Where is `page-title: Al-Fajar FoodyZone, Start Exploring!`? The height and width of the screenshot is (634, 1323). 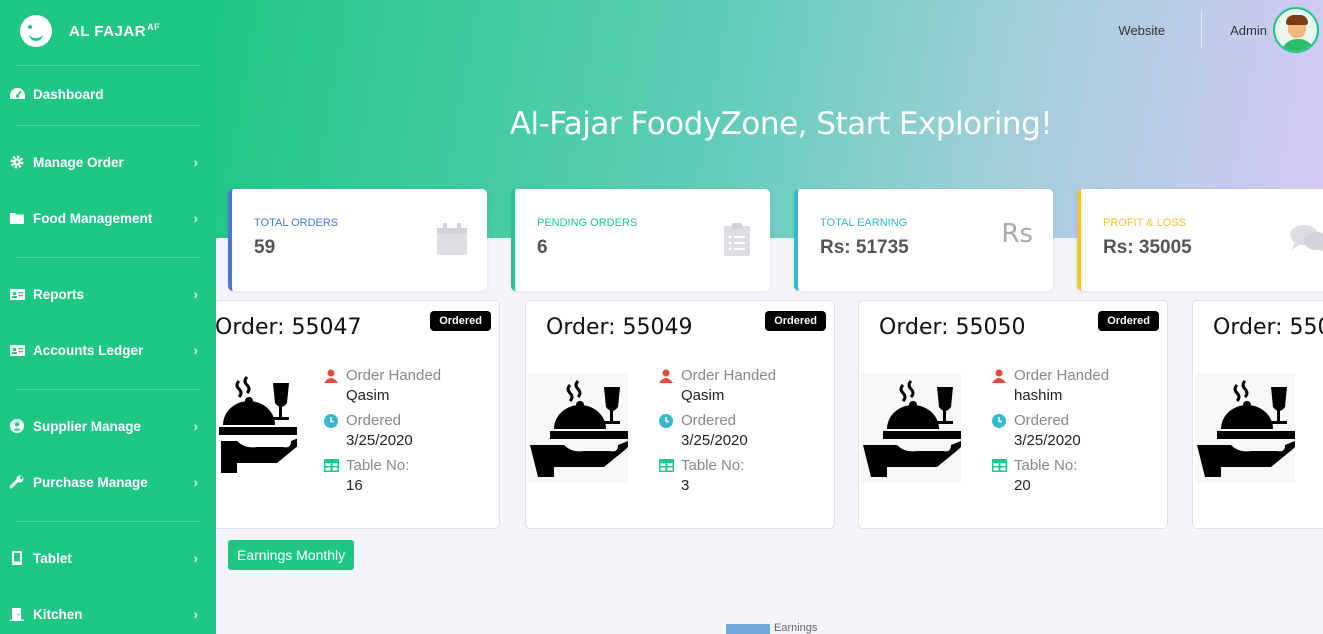
page-title: Al-Fajar FoodyZone, Start Exploring! is located at coordinates (781, 124).